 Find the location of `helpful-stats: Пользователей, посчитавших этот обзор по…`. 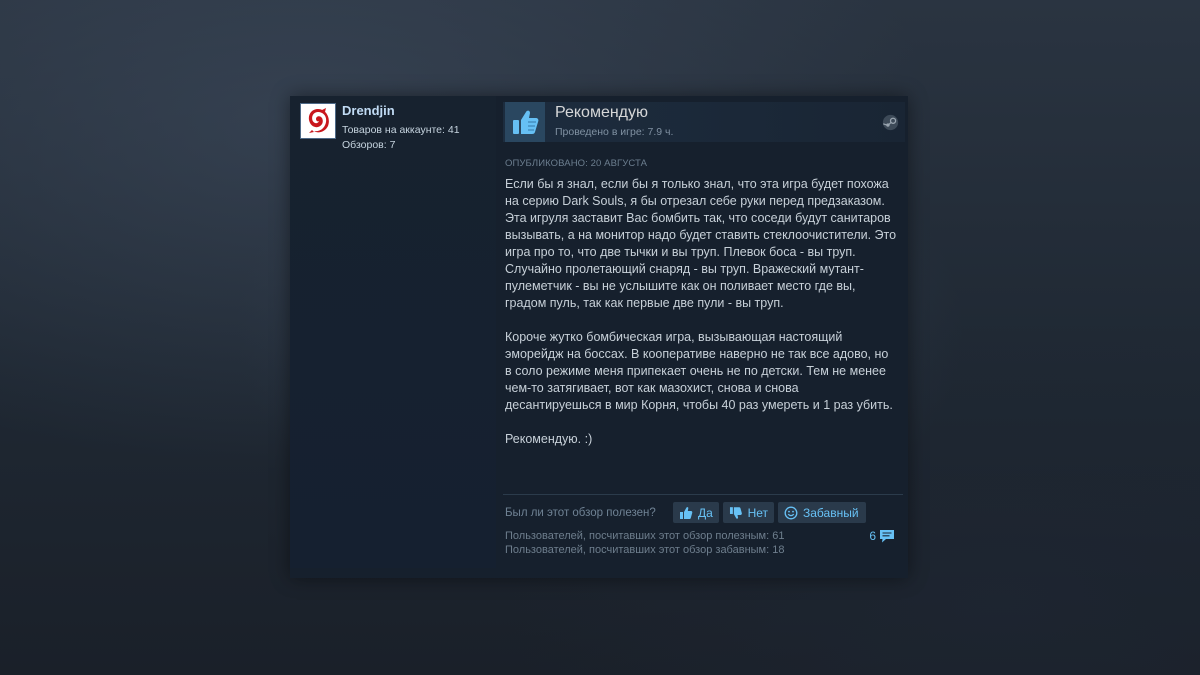

helpful-stats: Пользователей, посчитавших этот обзор по… is located at coordinates (645, 536).